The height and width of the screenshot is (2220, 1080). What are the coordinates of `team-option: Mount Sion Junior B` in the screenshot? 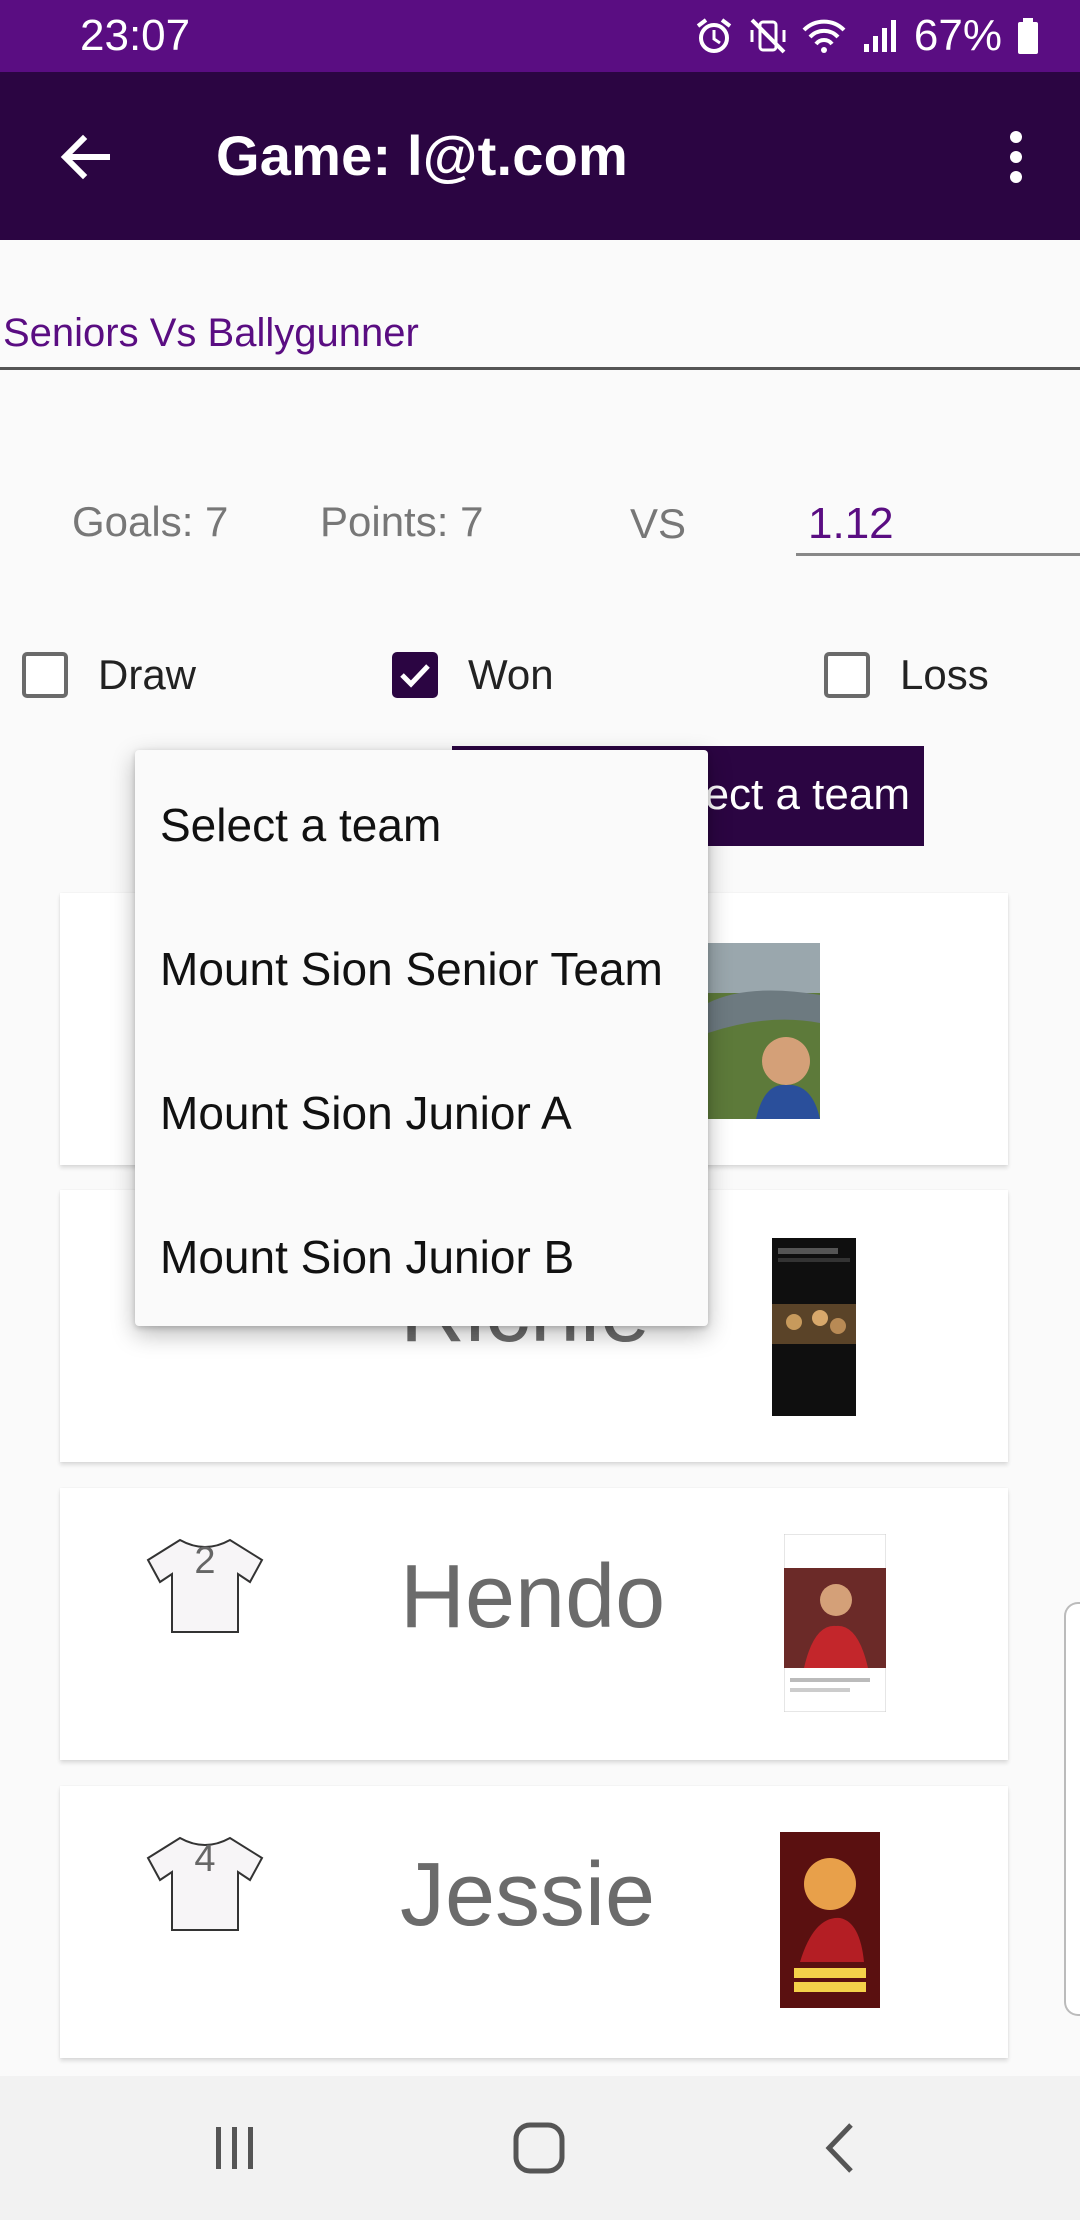 It's located at (421, 1254).